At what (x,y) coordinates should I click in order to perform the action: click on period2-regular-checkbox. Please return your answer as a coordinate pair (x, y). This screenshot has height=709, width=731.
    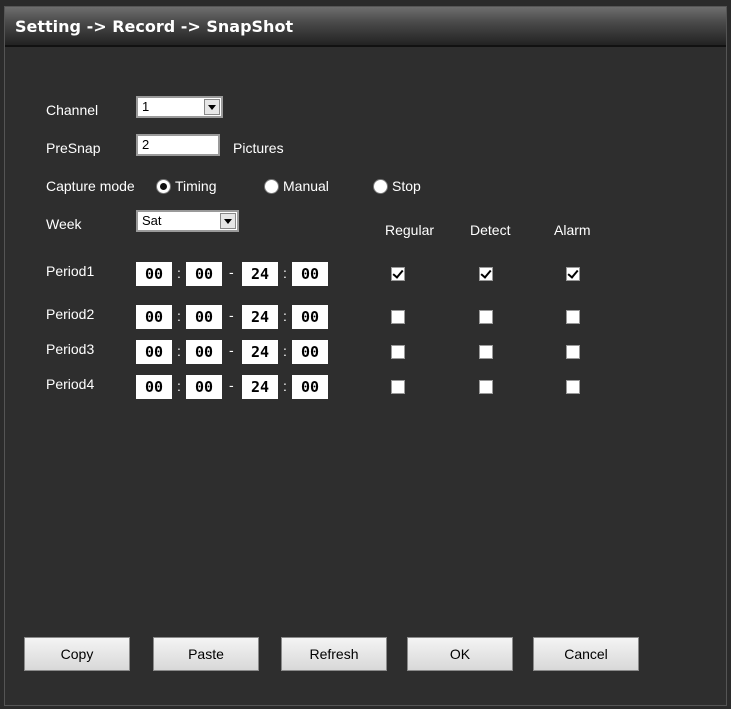
    Looking at the image, I should click on (398, 317).